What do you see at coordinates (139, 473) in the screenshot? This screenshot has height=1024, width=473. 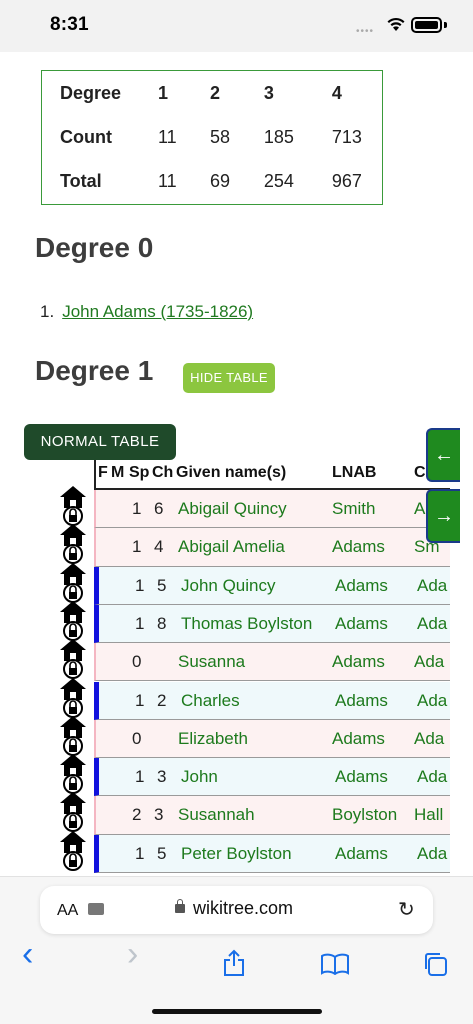 I see `header-sp: Sp` at bounding box center [139, 473].